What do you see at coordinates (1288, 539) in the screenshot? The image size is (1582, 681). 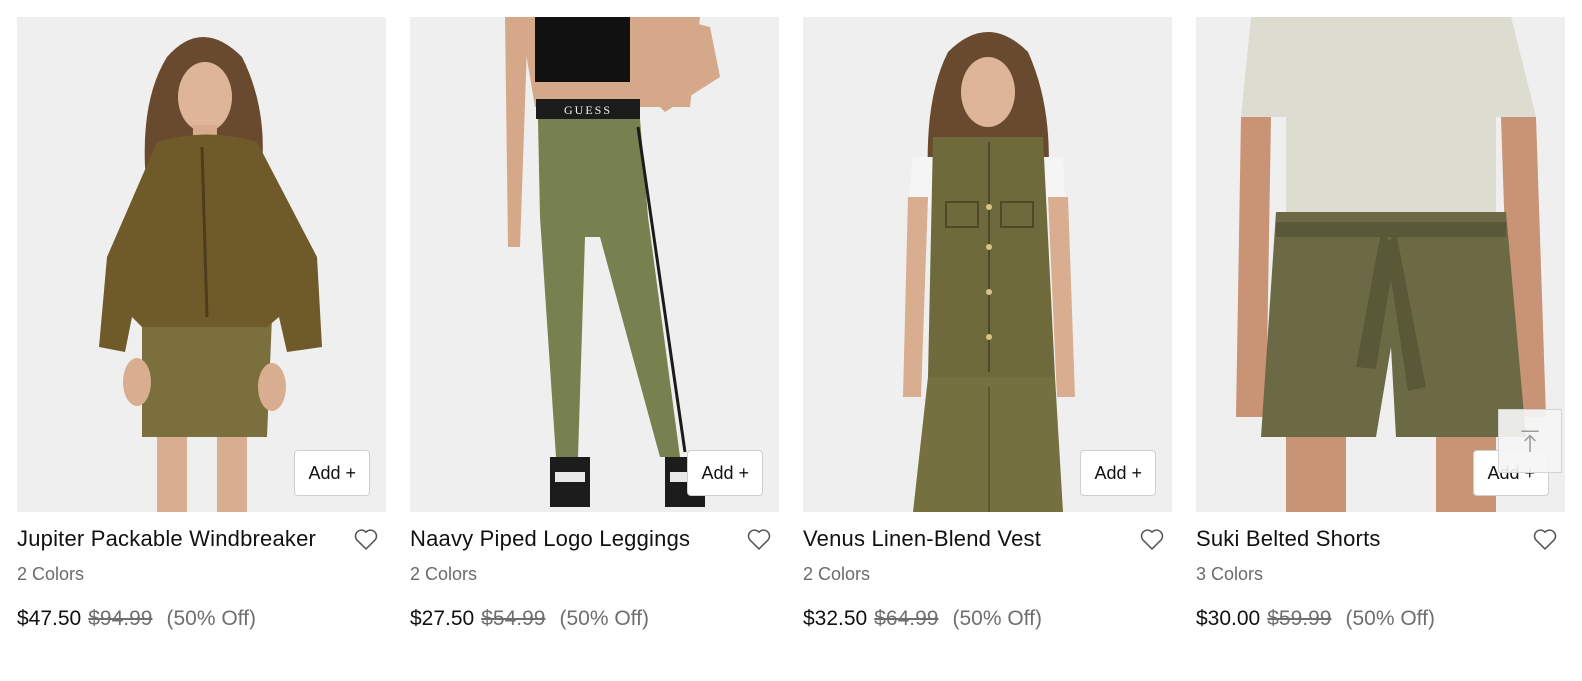 I see `product-name: Suki Belted Shorts` at bounding box center [1288, 539].